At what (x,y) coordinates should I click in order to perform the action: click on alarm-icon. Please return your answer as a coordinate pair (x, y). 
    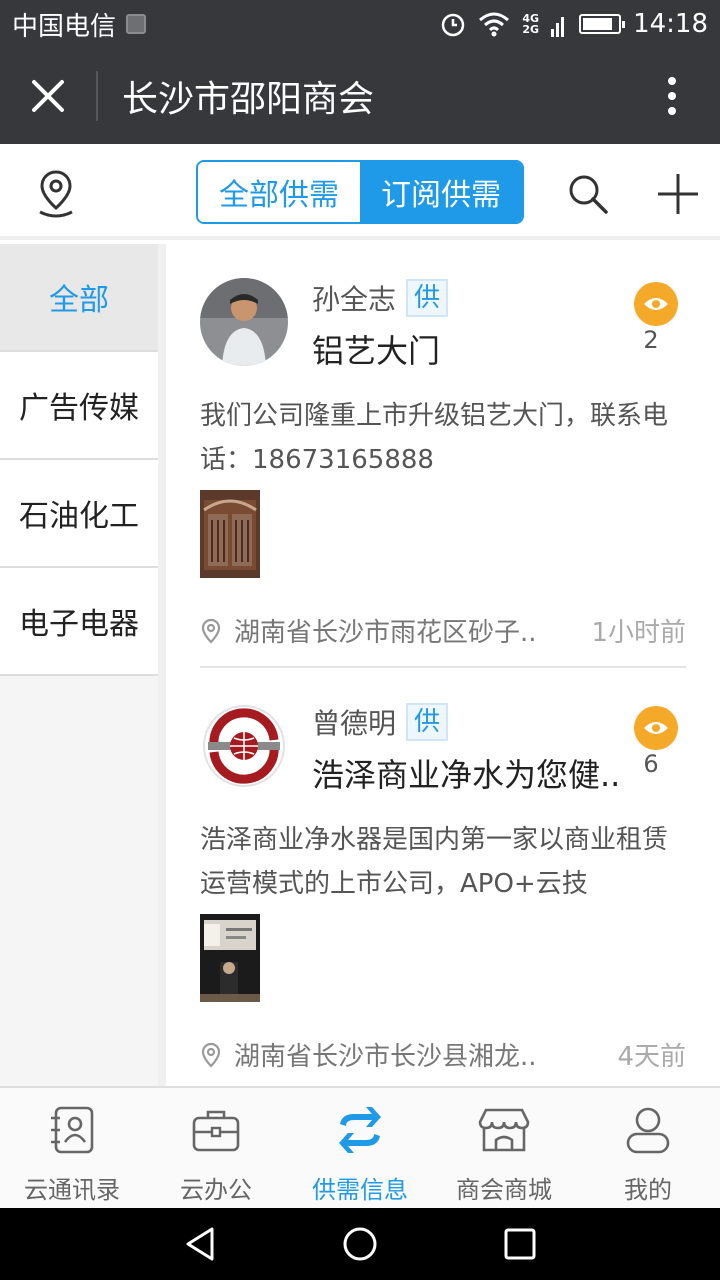
    Looking at the image, I should click on (453, 25).